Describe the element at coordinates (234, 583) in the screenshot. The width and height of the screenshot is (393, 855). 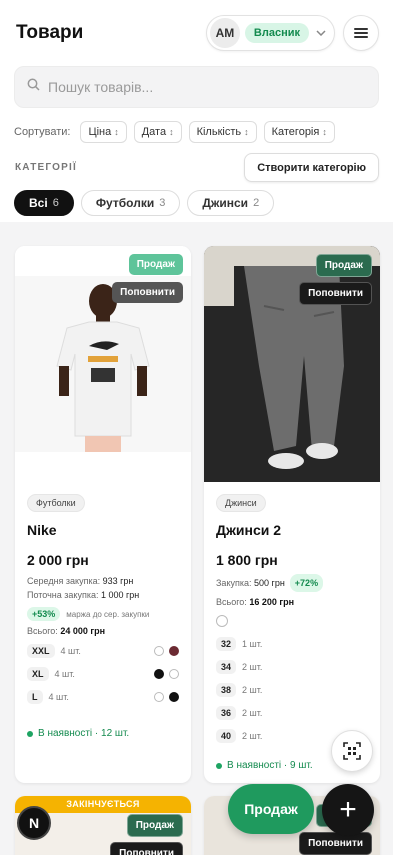
I see `purchase-label: Закупка:` at that location.